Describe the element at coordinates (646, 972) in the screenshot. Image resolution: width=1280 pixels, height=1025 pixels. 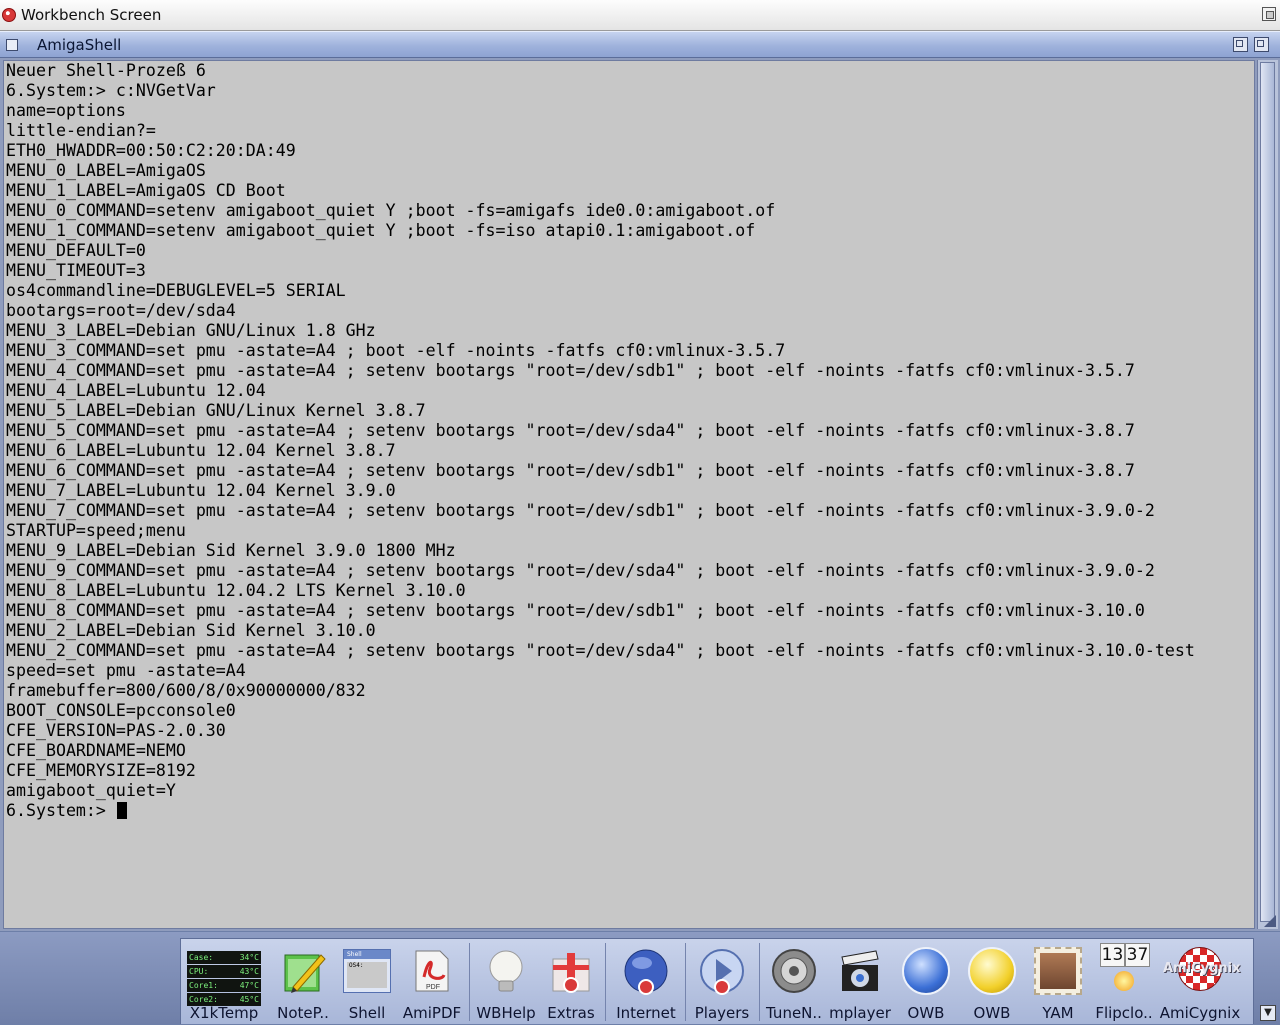
I see `globe-icon` at that location.